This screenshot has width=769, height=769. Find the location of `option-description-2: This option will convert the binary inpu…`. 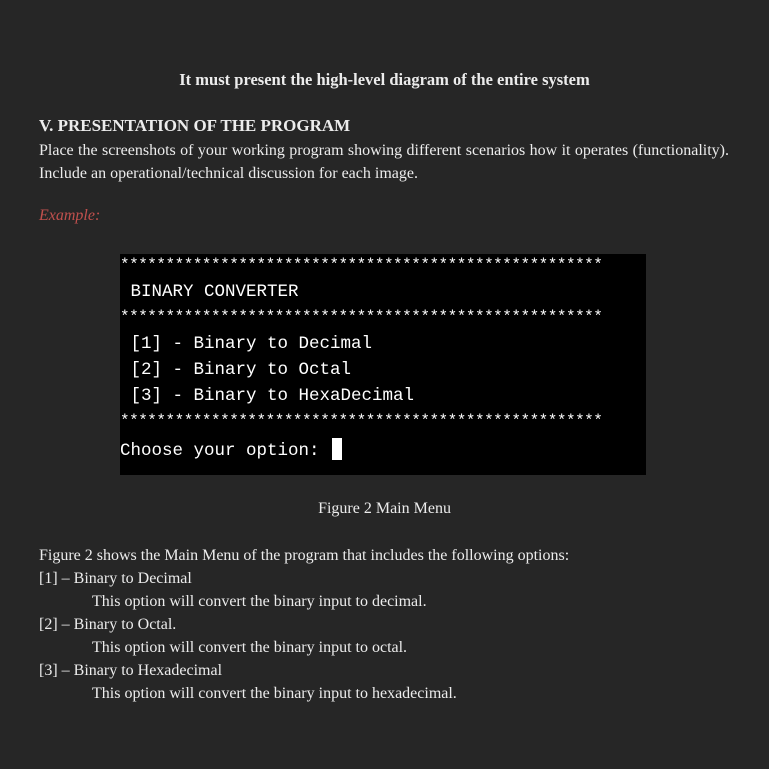

option-description-2: This option will convert the binary inpu… is located at coordinates (250, 647).